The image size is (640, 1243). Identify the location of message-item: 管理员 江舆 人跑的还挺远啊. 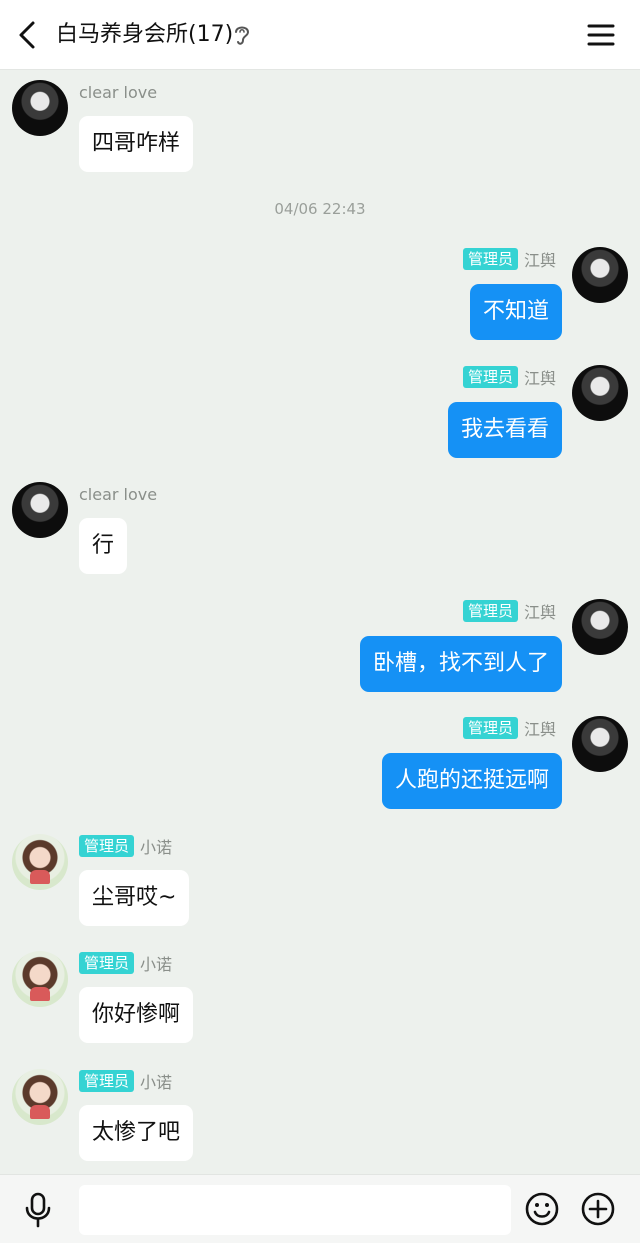
(320, 766).